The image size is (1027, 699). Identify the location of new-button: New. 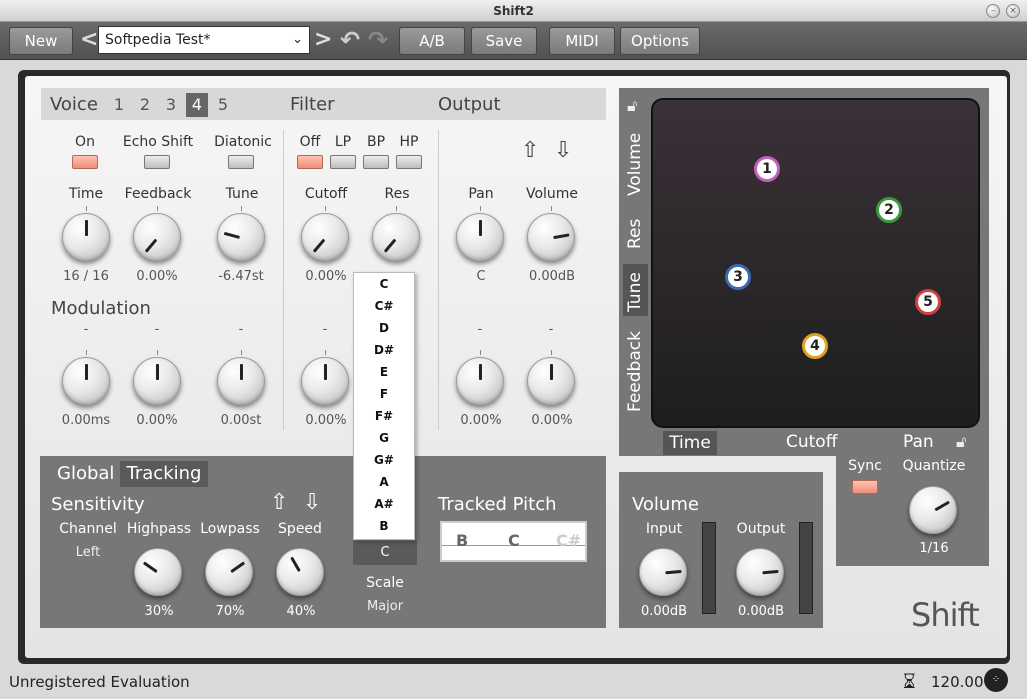
(41, 41).